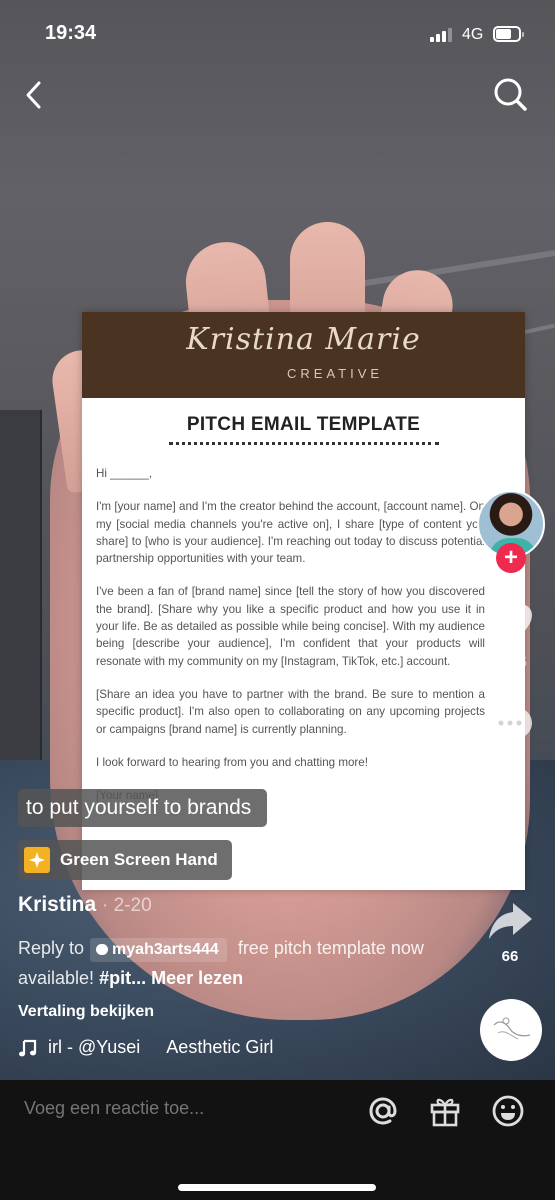  What do you see at coordinates (277, 1140) in the screenshot?
I see `comment-bar` at bounding box center [277, 1140].